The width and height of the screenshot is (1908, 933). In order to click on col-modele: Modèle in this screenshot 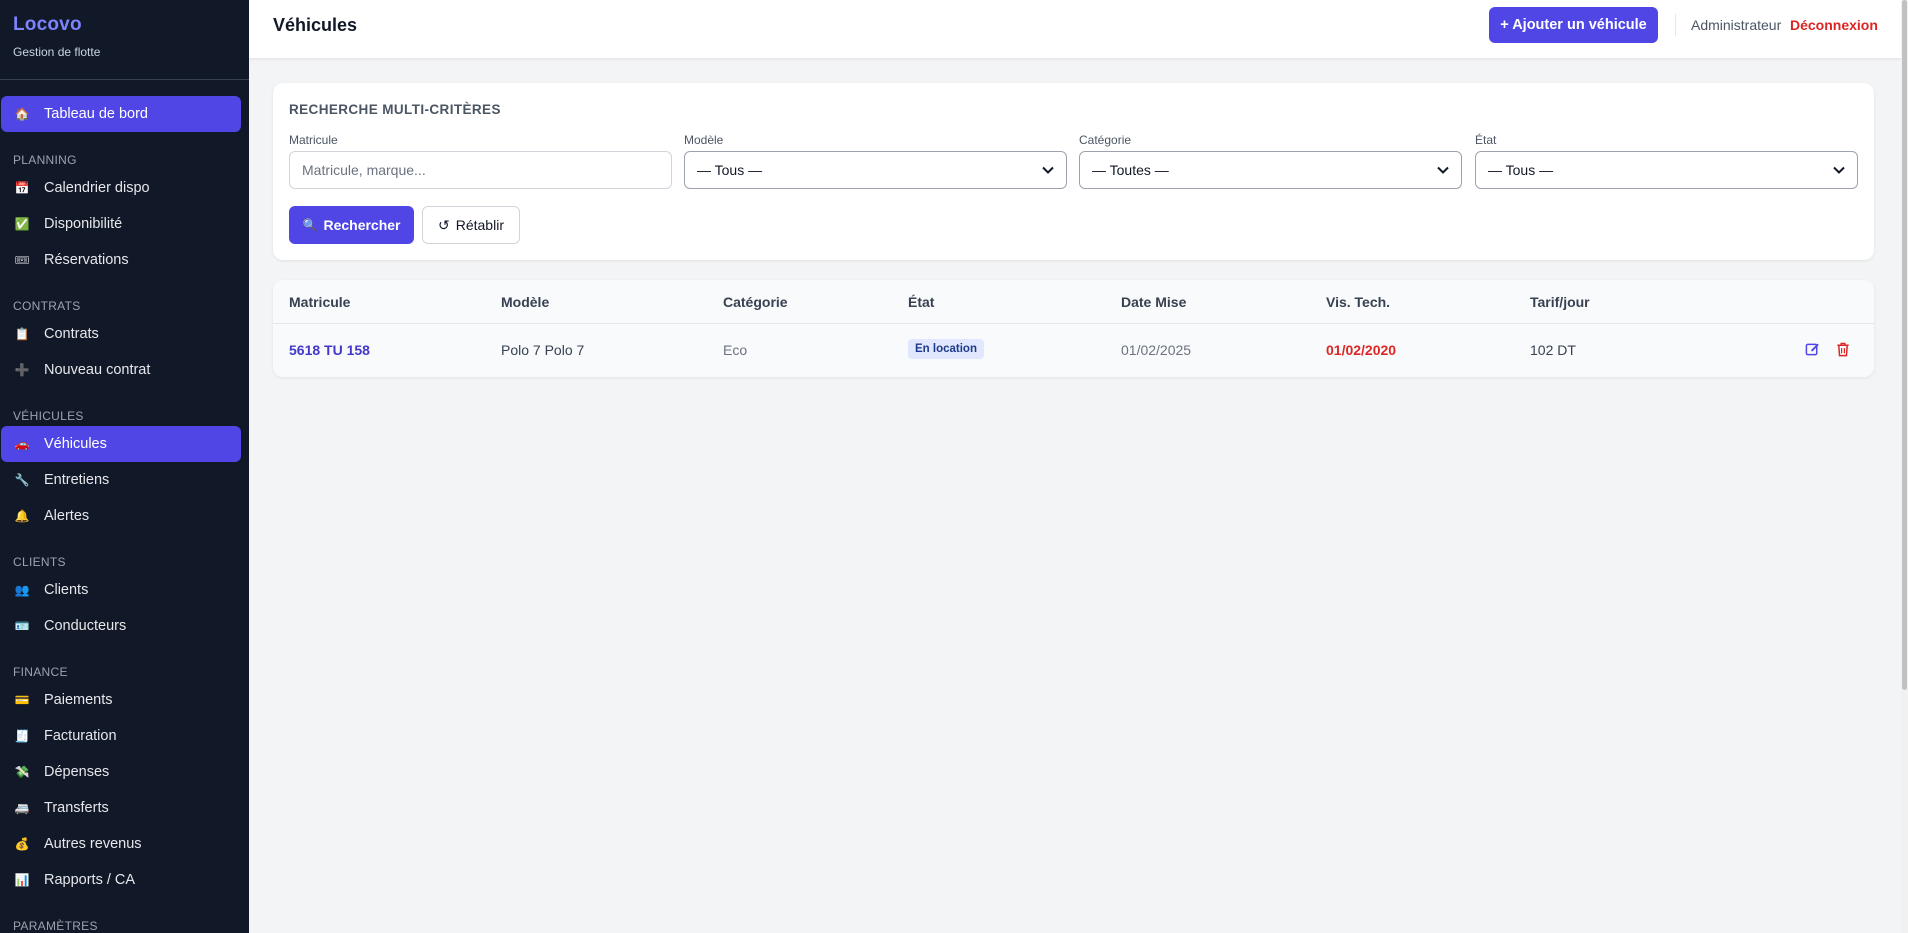, I will do `click(525, 302)`.